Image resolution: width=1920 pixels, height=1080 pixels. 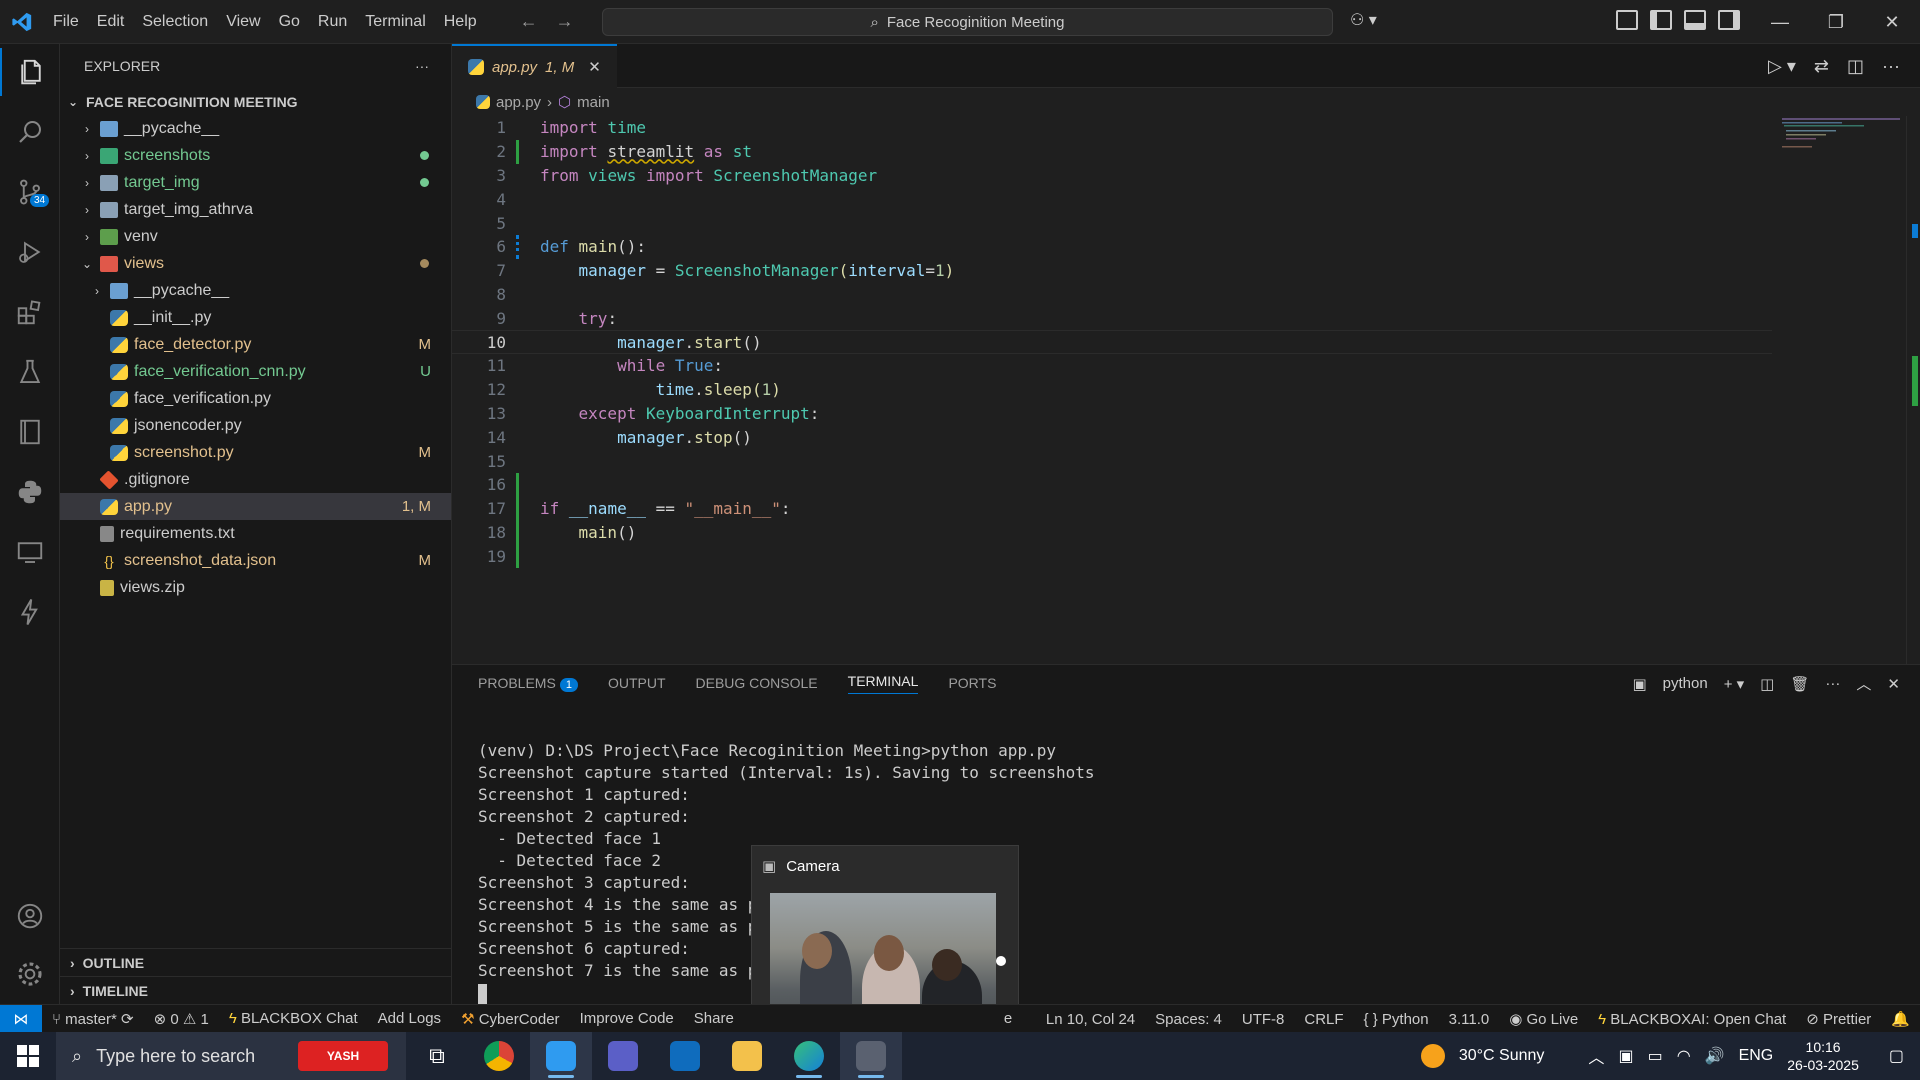 What do you see at coordinates (561, 1056) in the screenshot?
I see `vscode-taskbar-icon` at bounding box center [561, 1056].